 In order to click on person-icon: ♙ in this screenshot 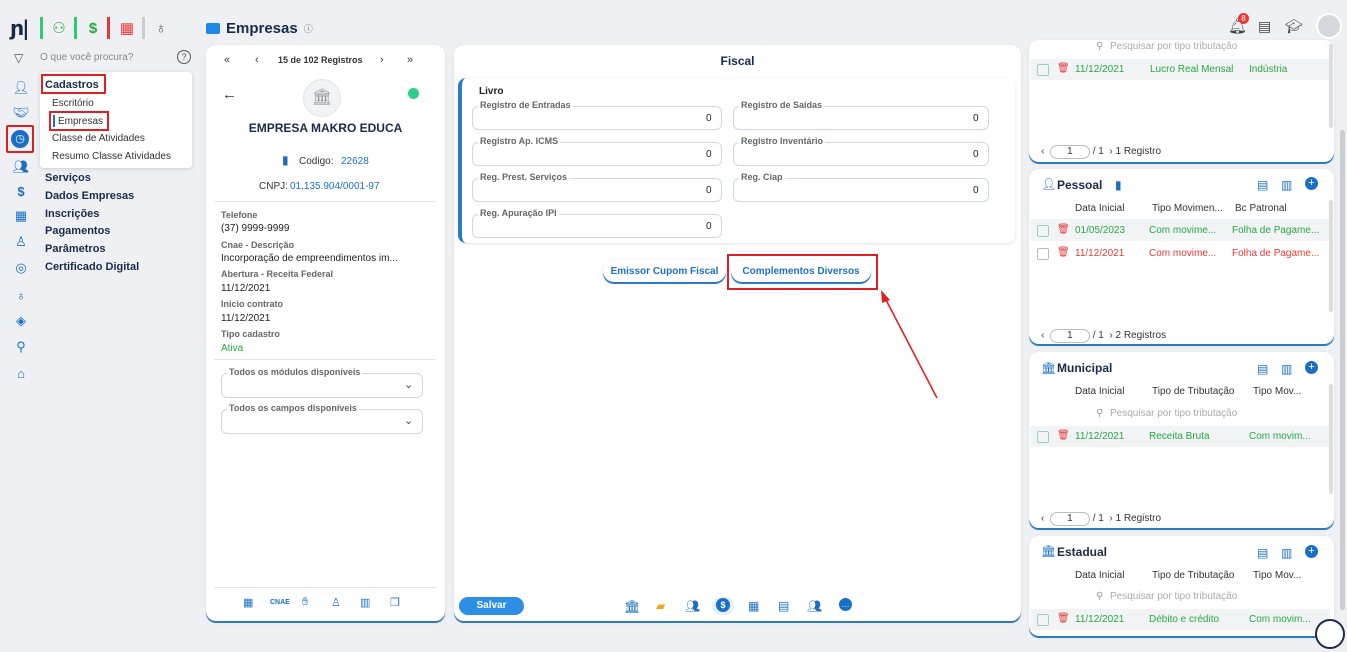, I will do `click(21, 242)`.